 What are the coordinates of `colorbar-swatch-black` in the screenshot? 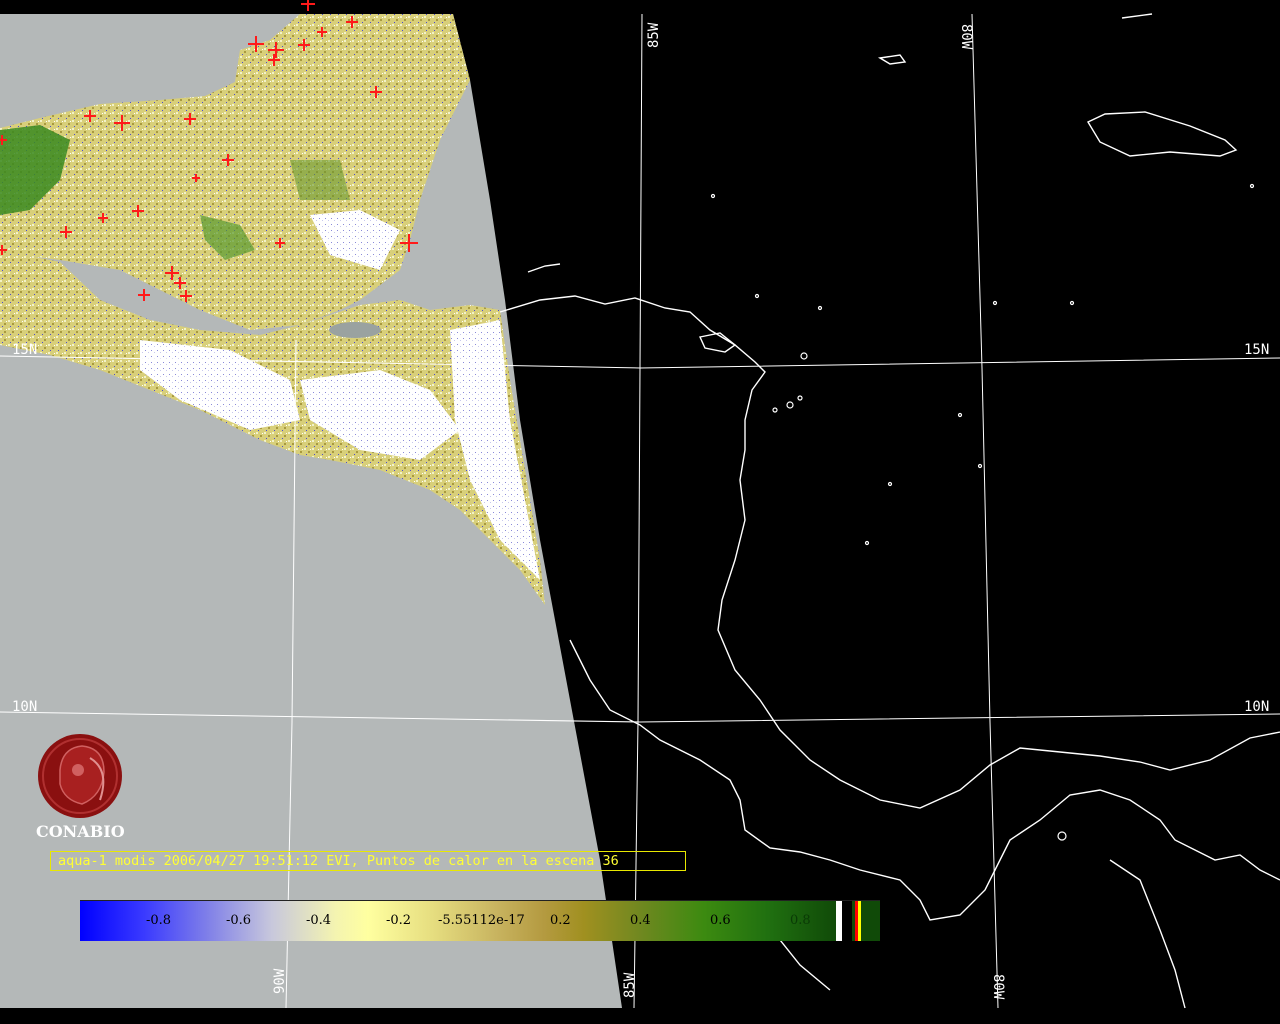 It's located at (847, 921).